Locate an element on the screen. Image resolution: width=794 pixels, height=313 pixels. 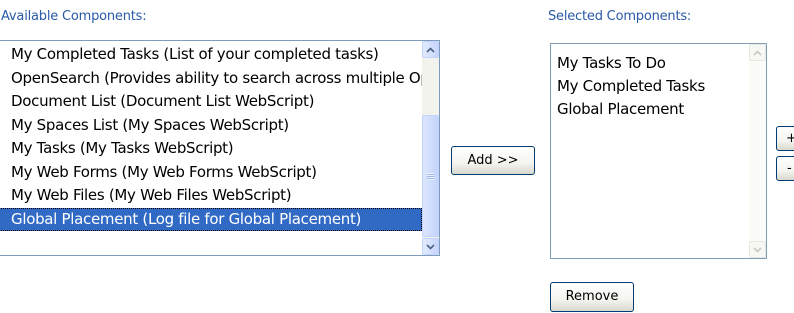
list-item: My Web Forms (My Web Forms WebScript) is located at coordinates (211, 173).